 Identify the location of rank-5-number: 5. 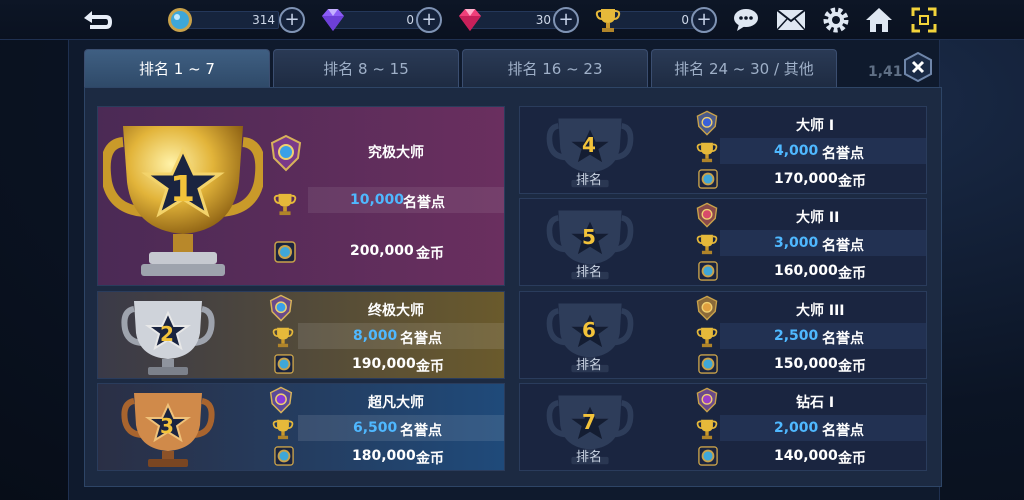
(589, 237).